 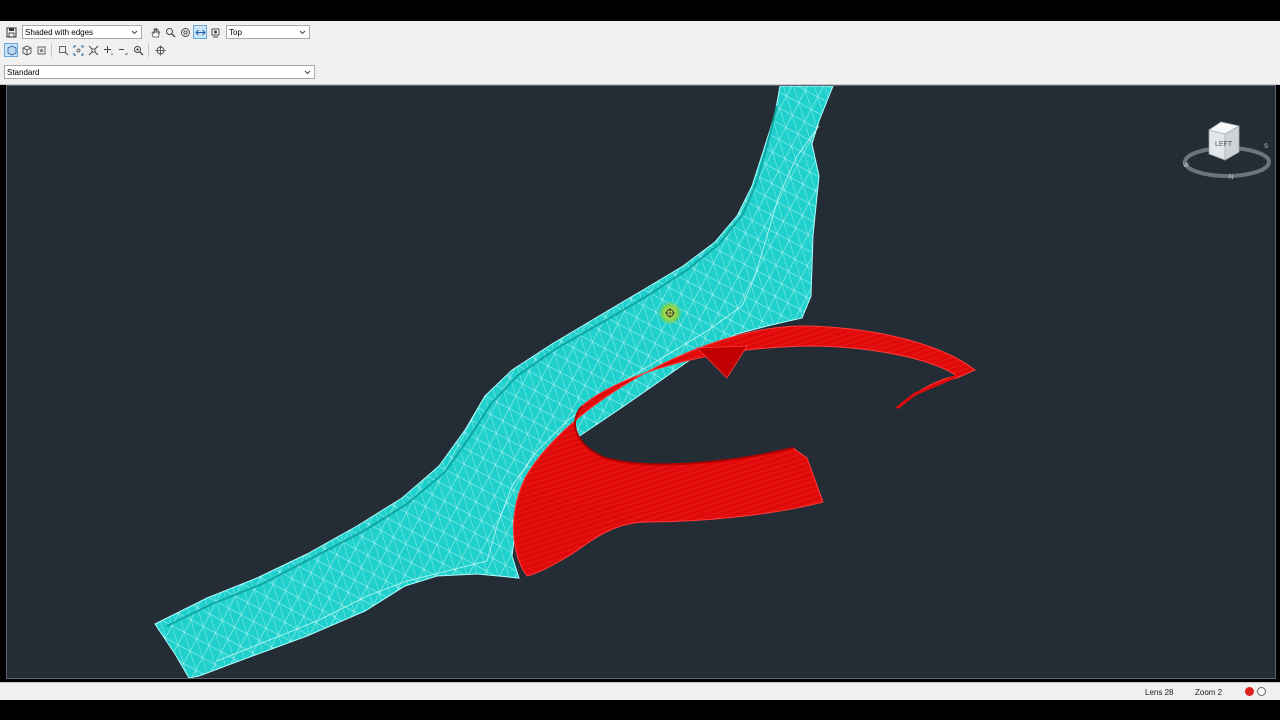 I want to click on zoom-window-icon, so click(x=63, y=50).